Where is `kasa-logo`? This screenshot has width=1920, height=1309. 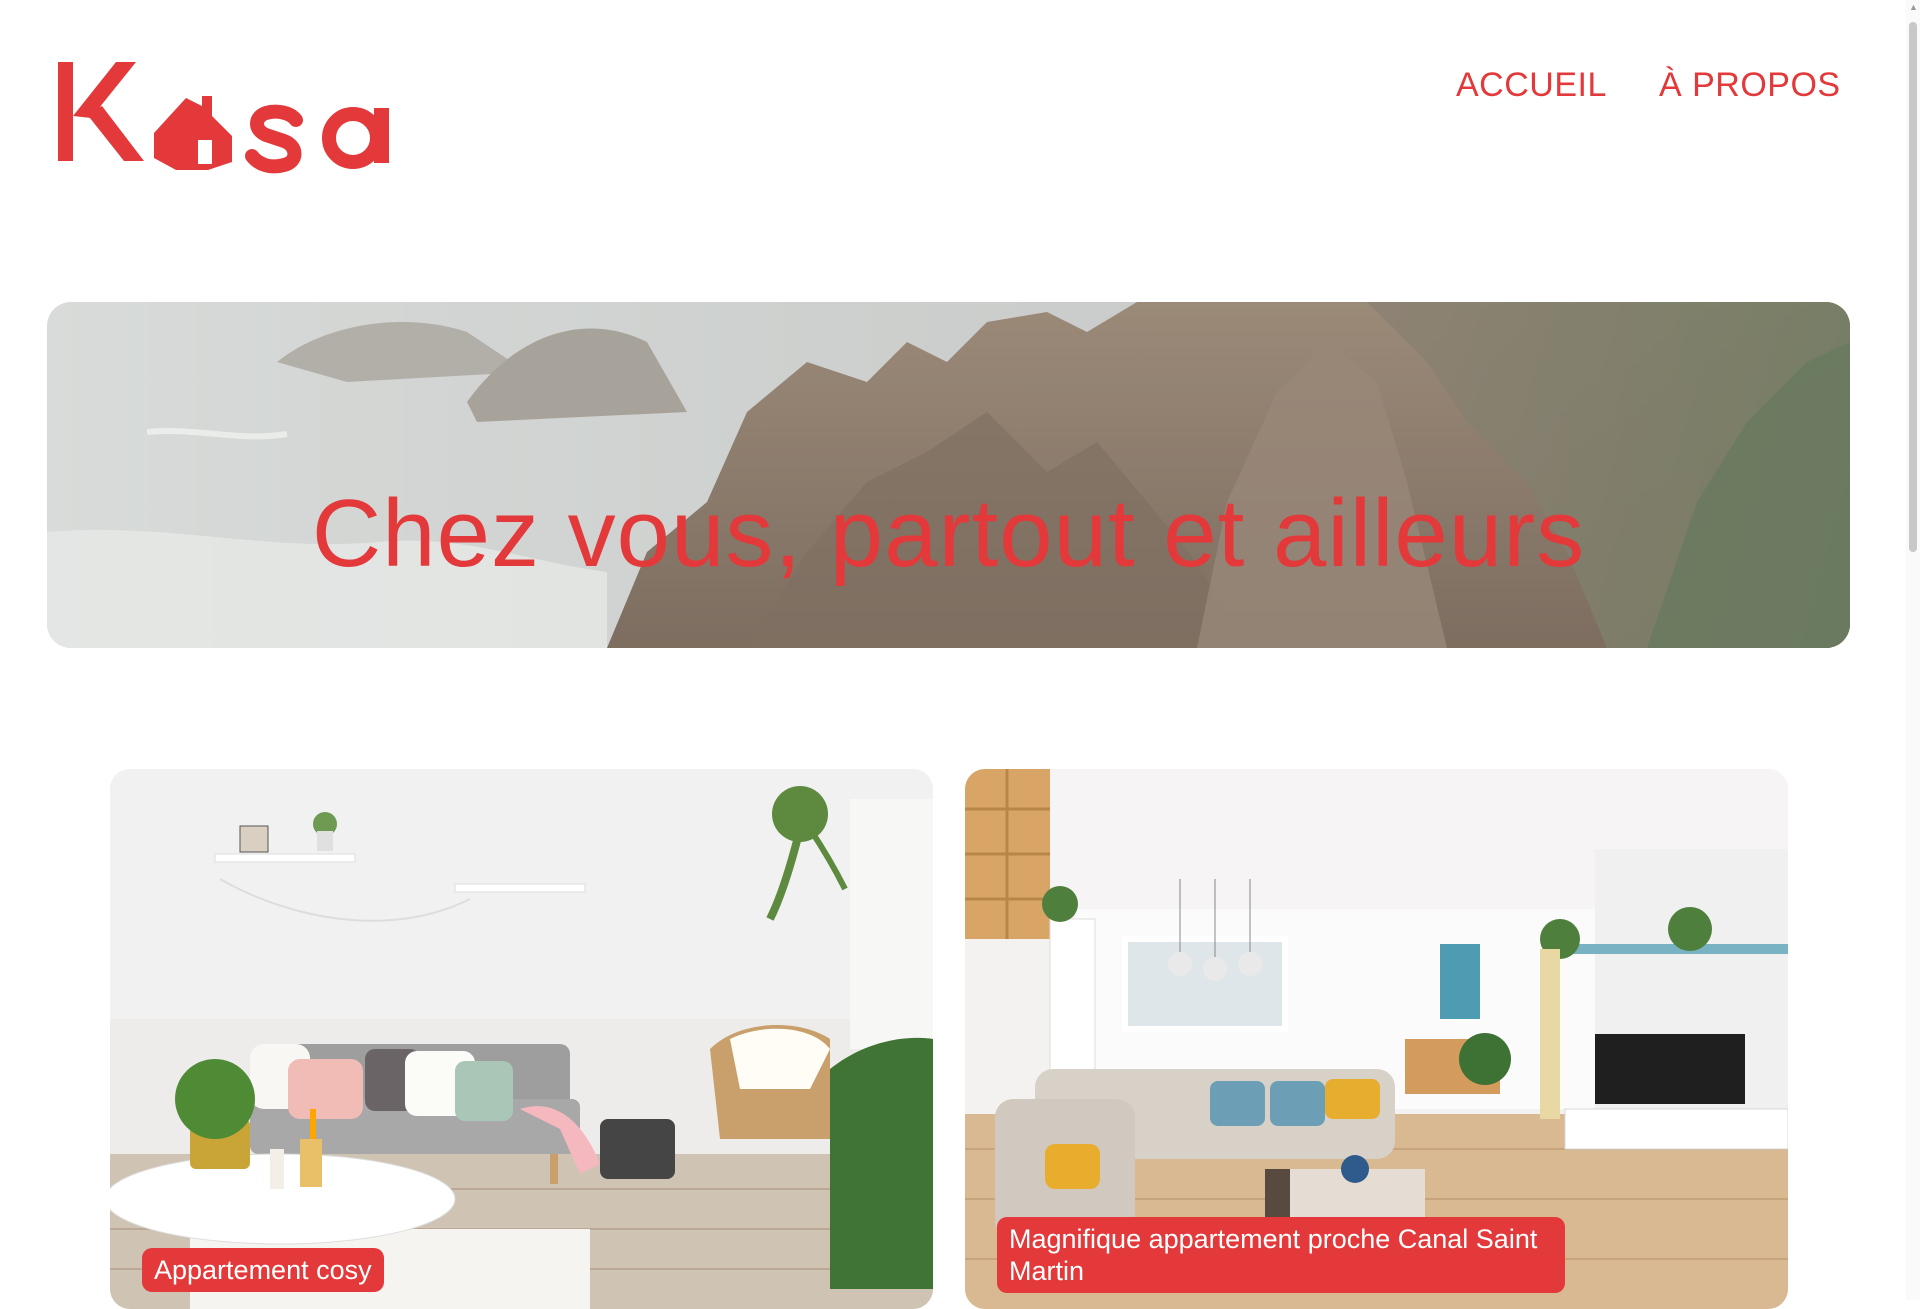
kasa-logo is located at coordinates (233, 117).